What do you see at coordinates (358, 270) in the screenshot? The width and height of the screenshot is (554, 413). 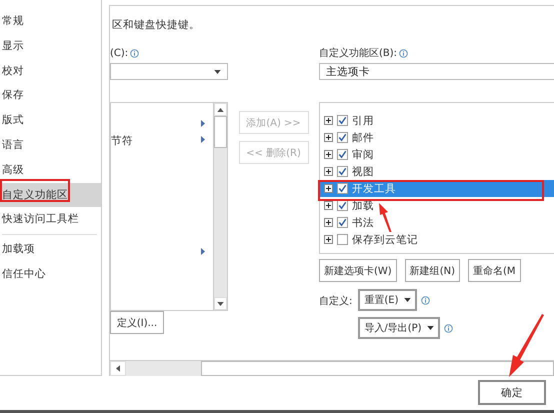 I see `ribbon-action-button: 新建选项卡(W)` at bounding box center [358, 270].